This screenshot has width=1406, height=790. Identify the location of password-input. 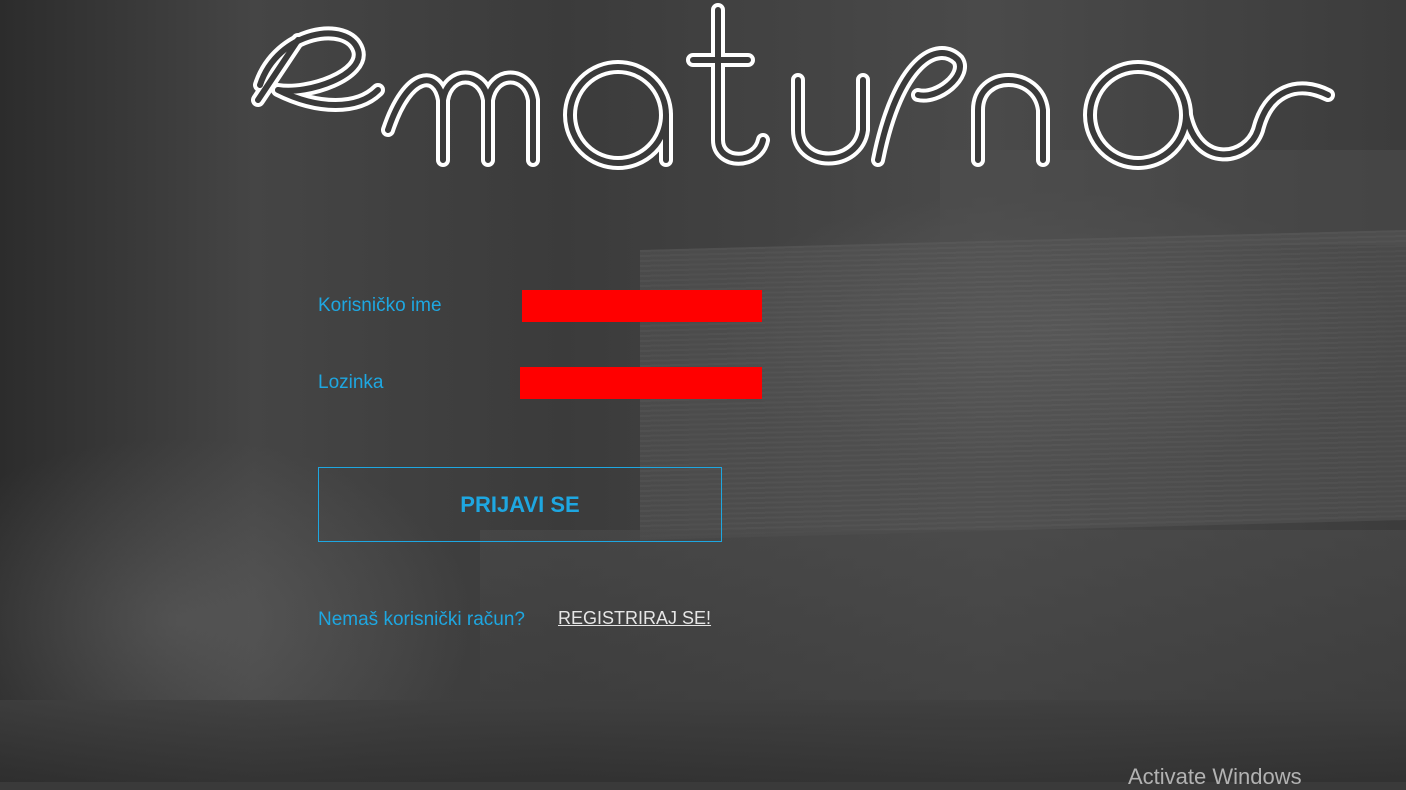
(641, 383).